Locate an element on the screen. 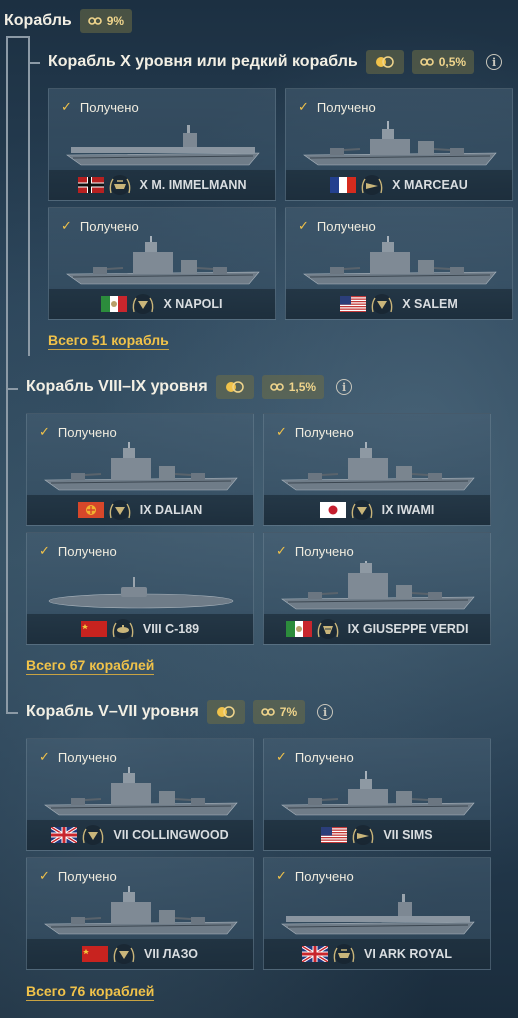 This screenshot has height=1018, width=518. ship-name: VII SIMS is located at coordinates (408, 835).